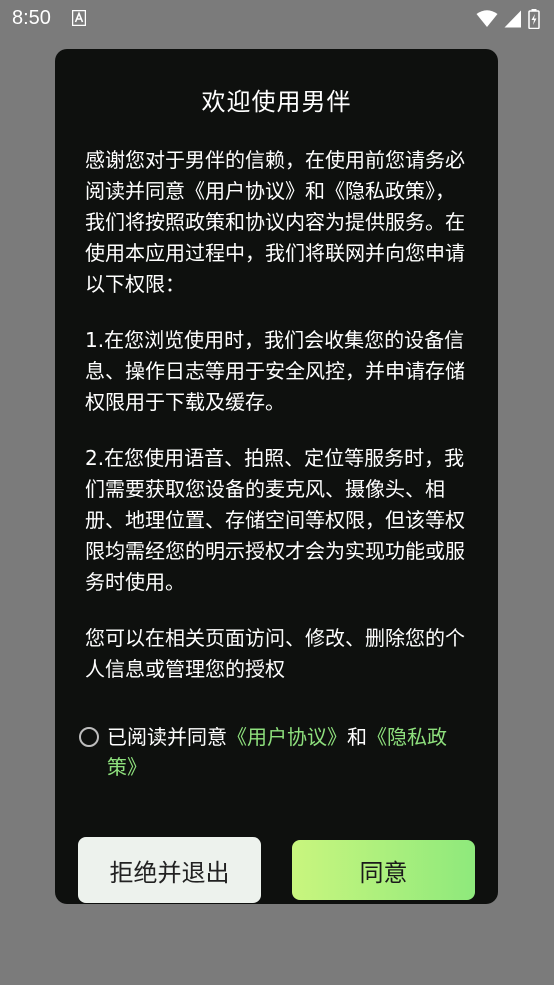 This screenshot has height=985, width=554. I want to click on status-icons, so click(508, 19).